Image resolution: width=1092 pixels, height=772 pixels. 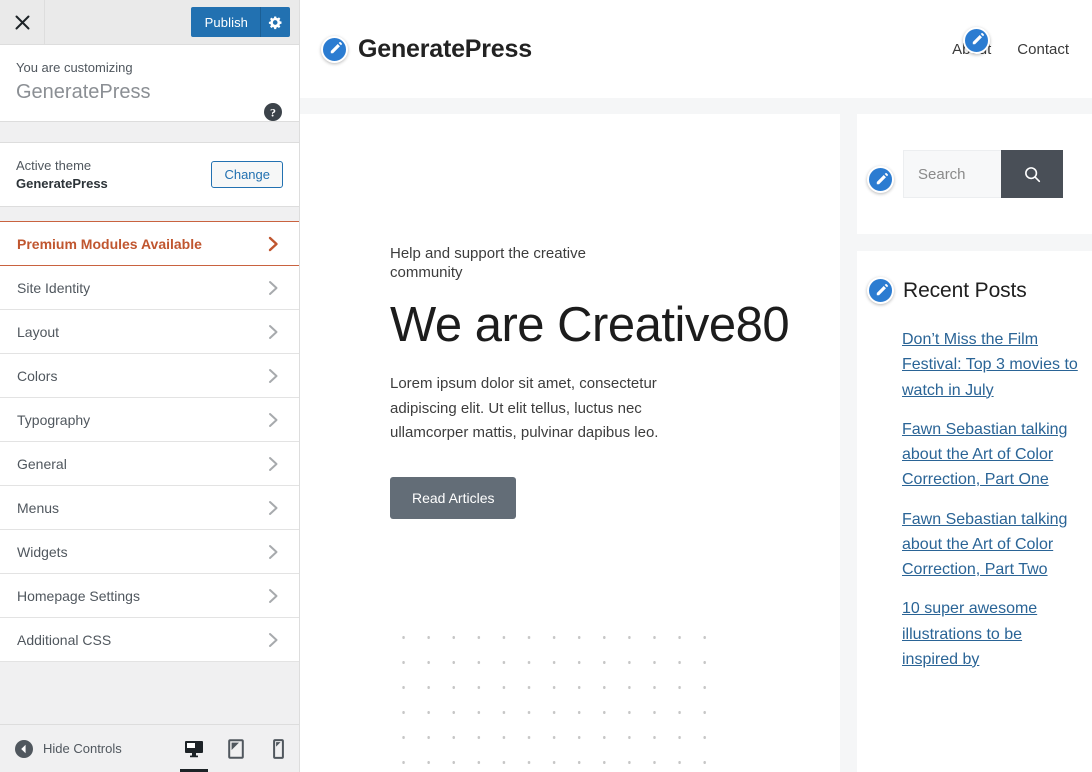 What do you see at coordinates (247, 175) in the screenshot?
I see `change-theme-button: Change` at bounding box center [247, 175].